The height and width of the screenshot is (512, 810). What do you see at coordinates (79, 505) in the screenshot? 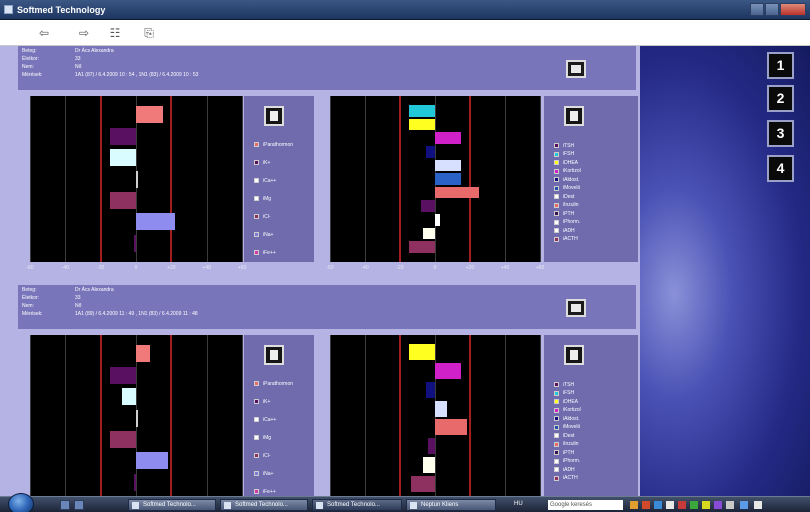
I see `quicklaunch-ie-icon` at bounding box center [79, 505].